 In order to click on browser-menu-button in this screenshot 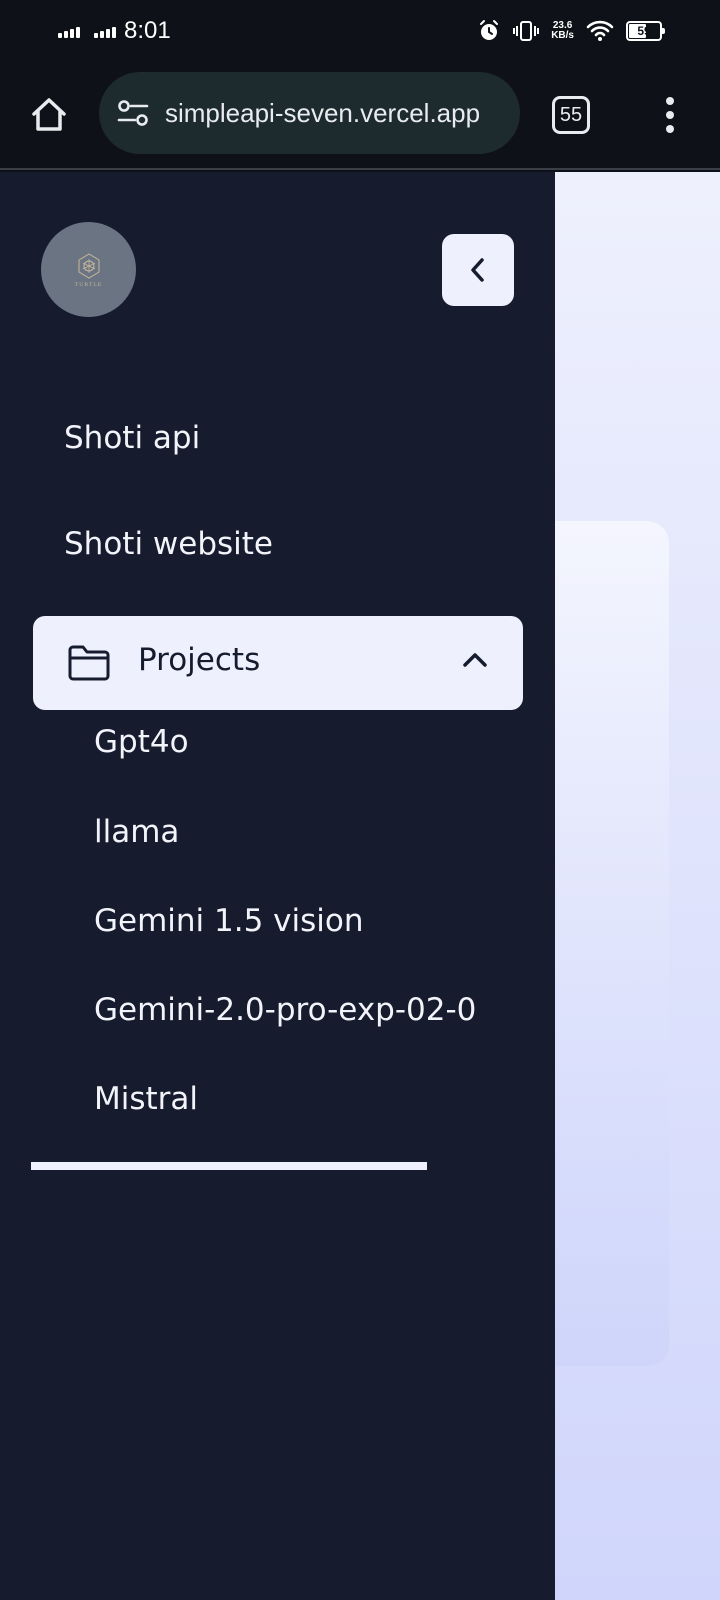, I will do `click(670, 115)`.